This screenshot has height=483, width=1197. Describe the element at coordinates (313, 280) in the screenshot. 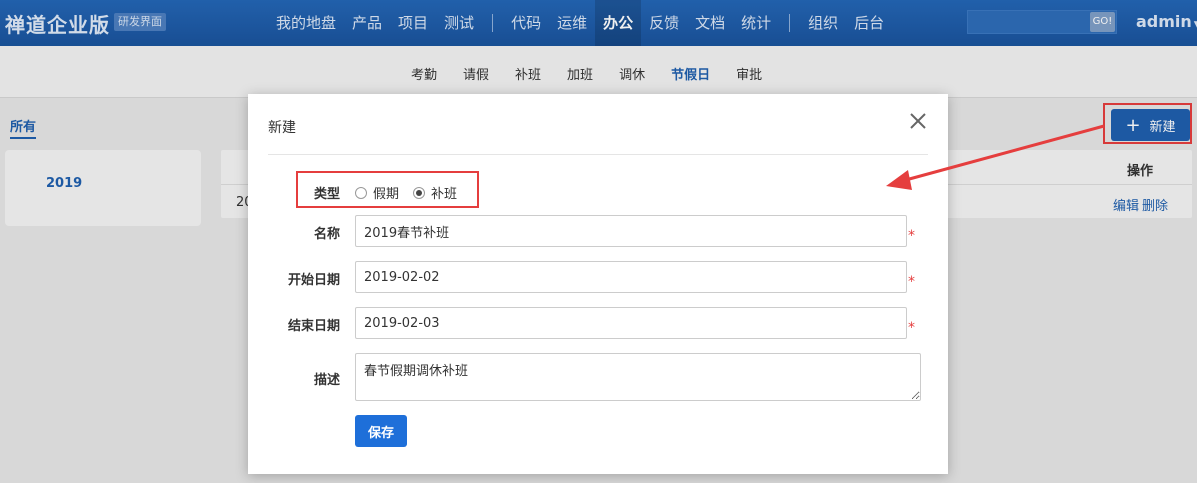

I see `start-date-label: 开始日期` at that location.